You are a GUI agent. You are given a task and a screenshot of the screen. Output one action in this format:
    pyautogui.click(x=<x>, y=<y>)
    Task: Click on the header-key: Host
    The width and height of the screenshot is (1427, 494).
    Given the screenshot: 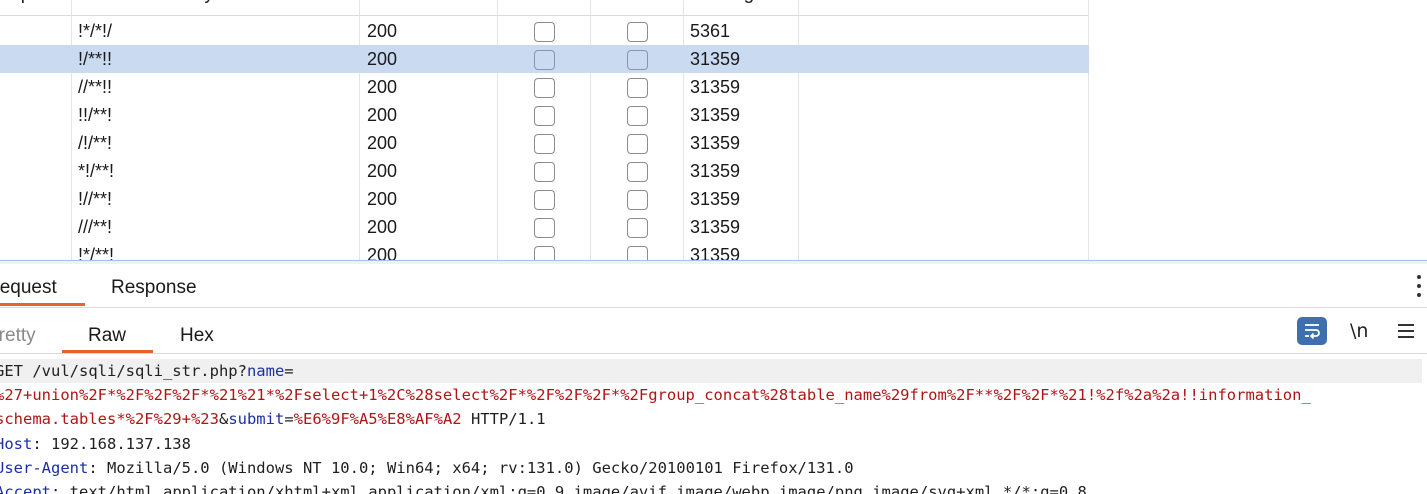 What is the action you would take?
    pyautogui.click(x=16, y=444)
    